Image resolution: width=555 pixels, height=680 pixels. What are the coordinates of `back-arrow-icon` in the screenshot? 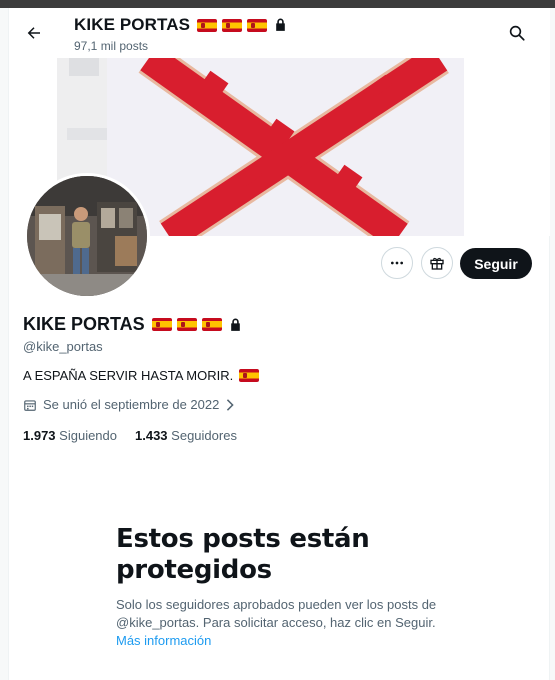 It's located at (33, 33).